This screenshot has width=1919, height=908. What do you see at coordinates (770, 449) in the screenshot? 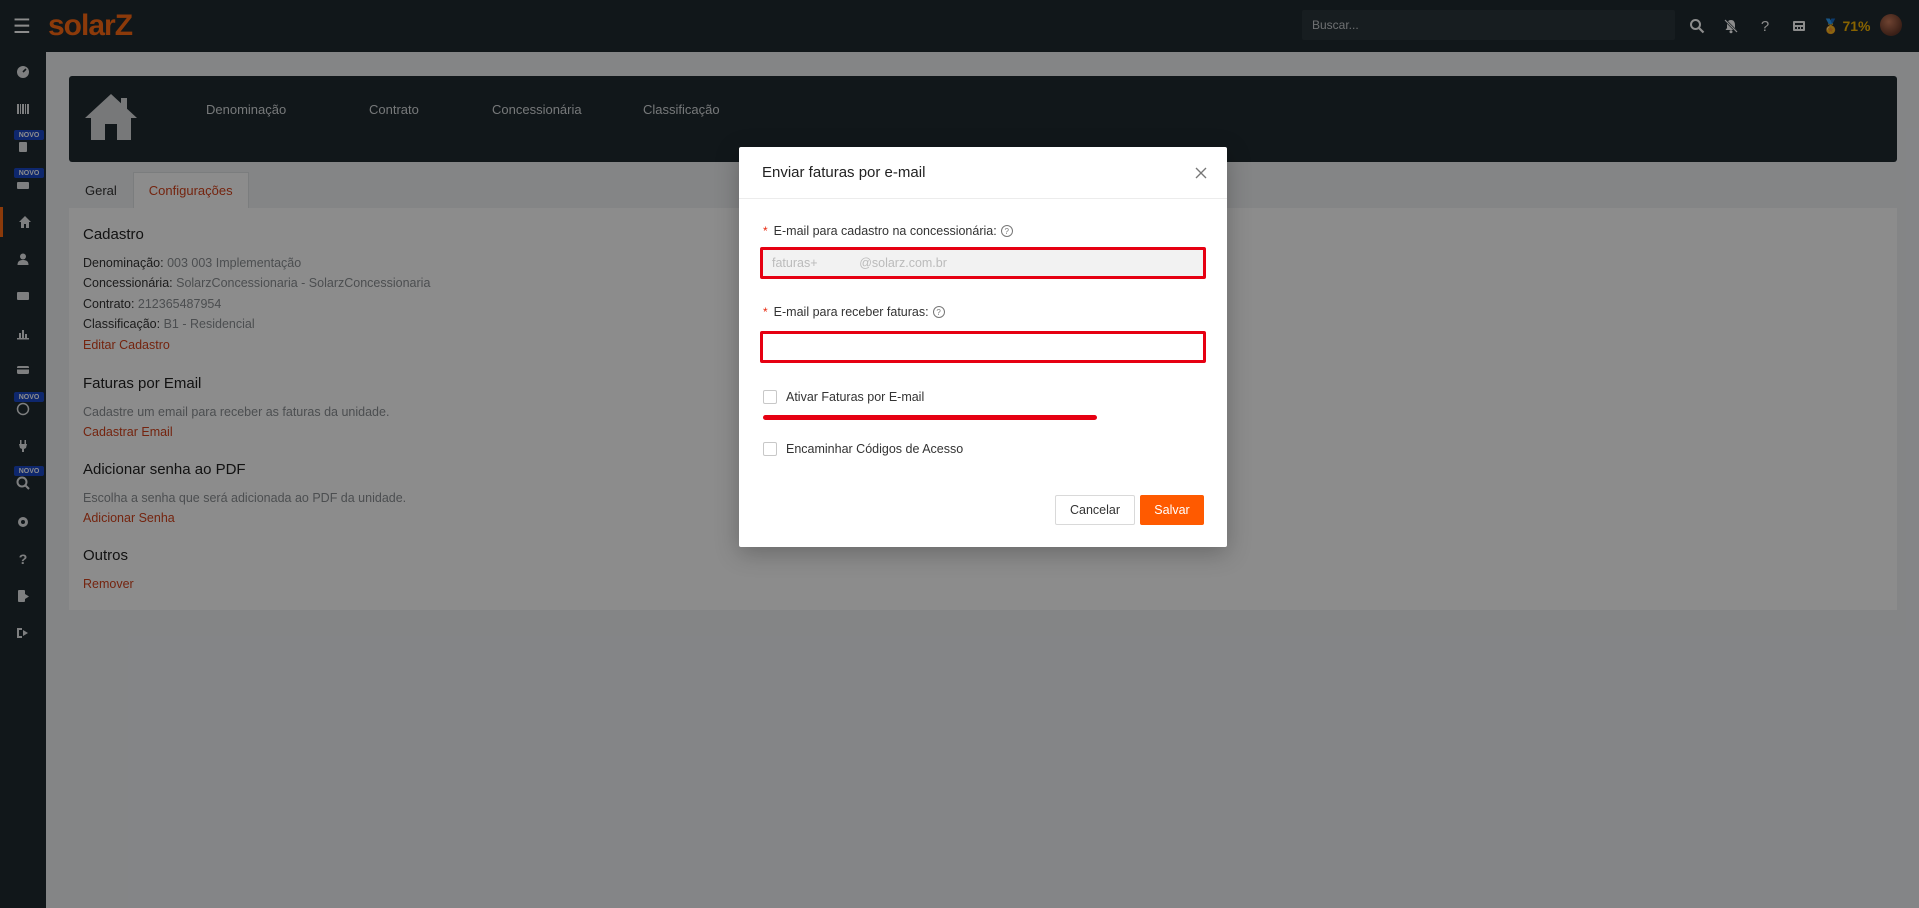
I see `encaminhar-codigos-checkbox` at bounding box center [770, 449].